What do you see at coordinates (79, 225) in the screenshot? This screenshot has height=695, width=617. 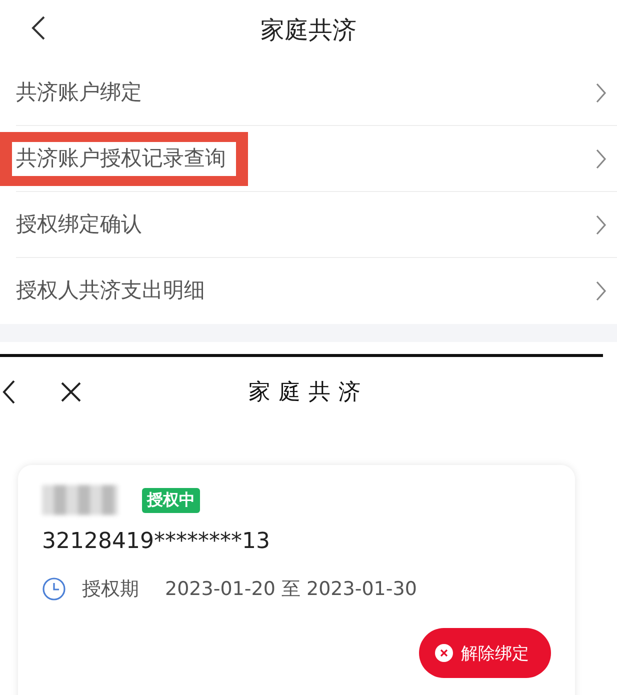 I see `menu-label: 授权绑定确认` at bounding box center [79, 225].